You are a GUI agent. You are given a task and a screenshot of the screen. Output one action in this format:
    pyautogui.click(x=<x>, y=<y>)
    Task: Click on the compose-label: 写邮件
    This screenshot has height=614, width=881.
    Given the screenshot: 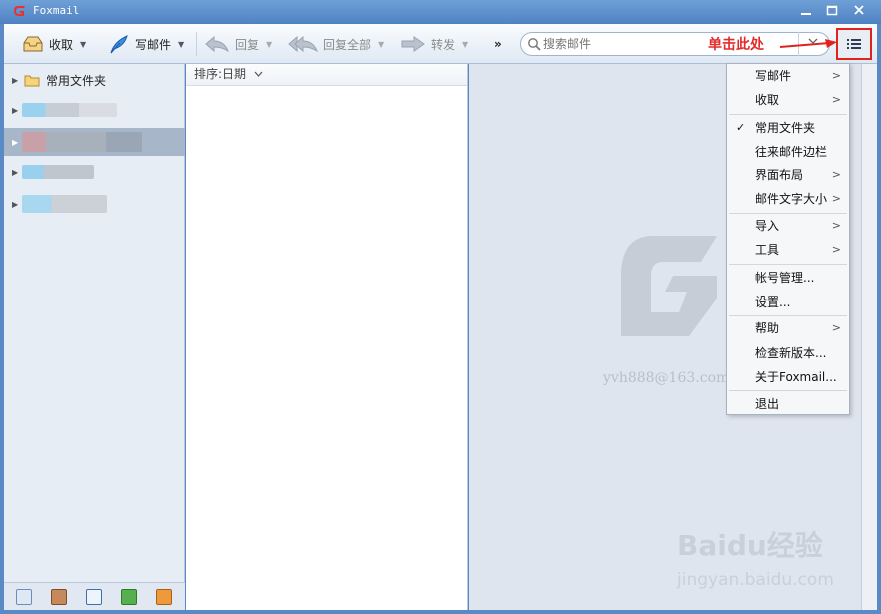 What is the action you would take?
    pyautogui.click(x=153, y=44)
    